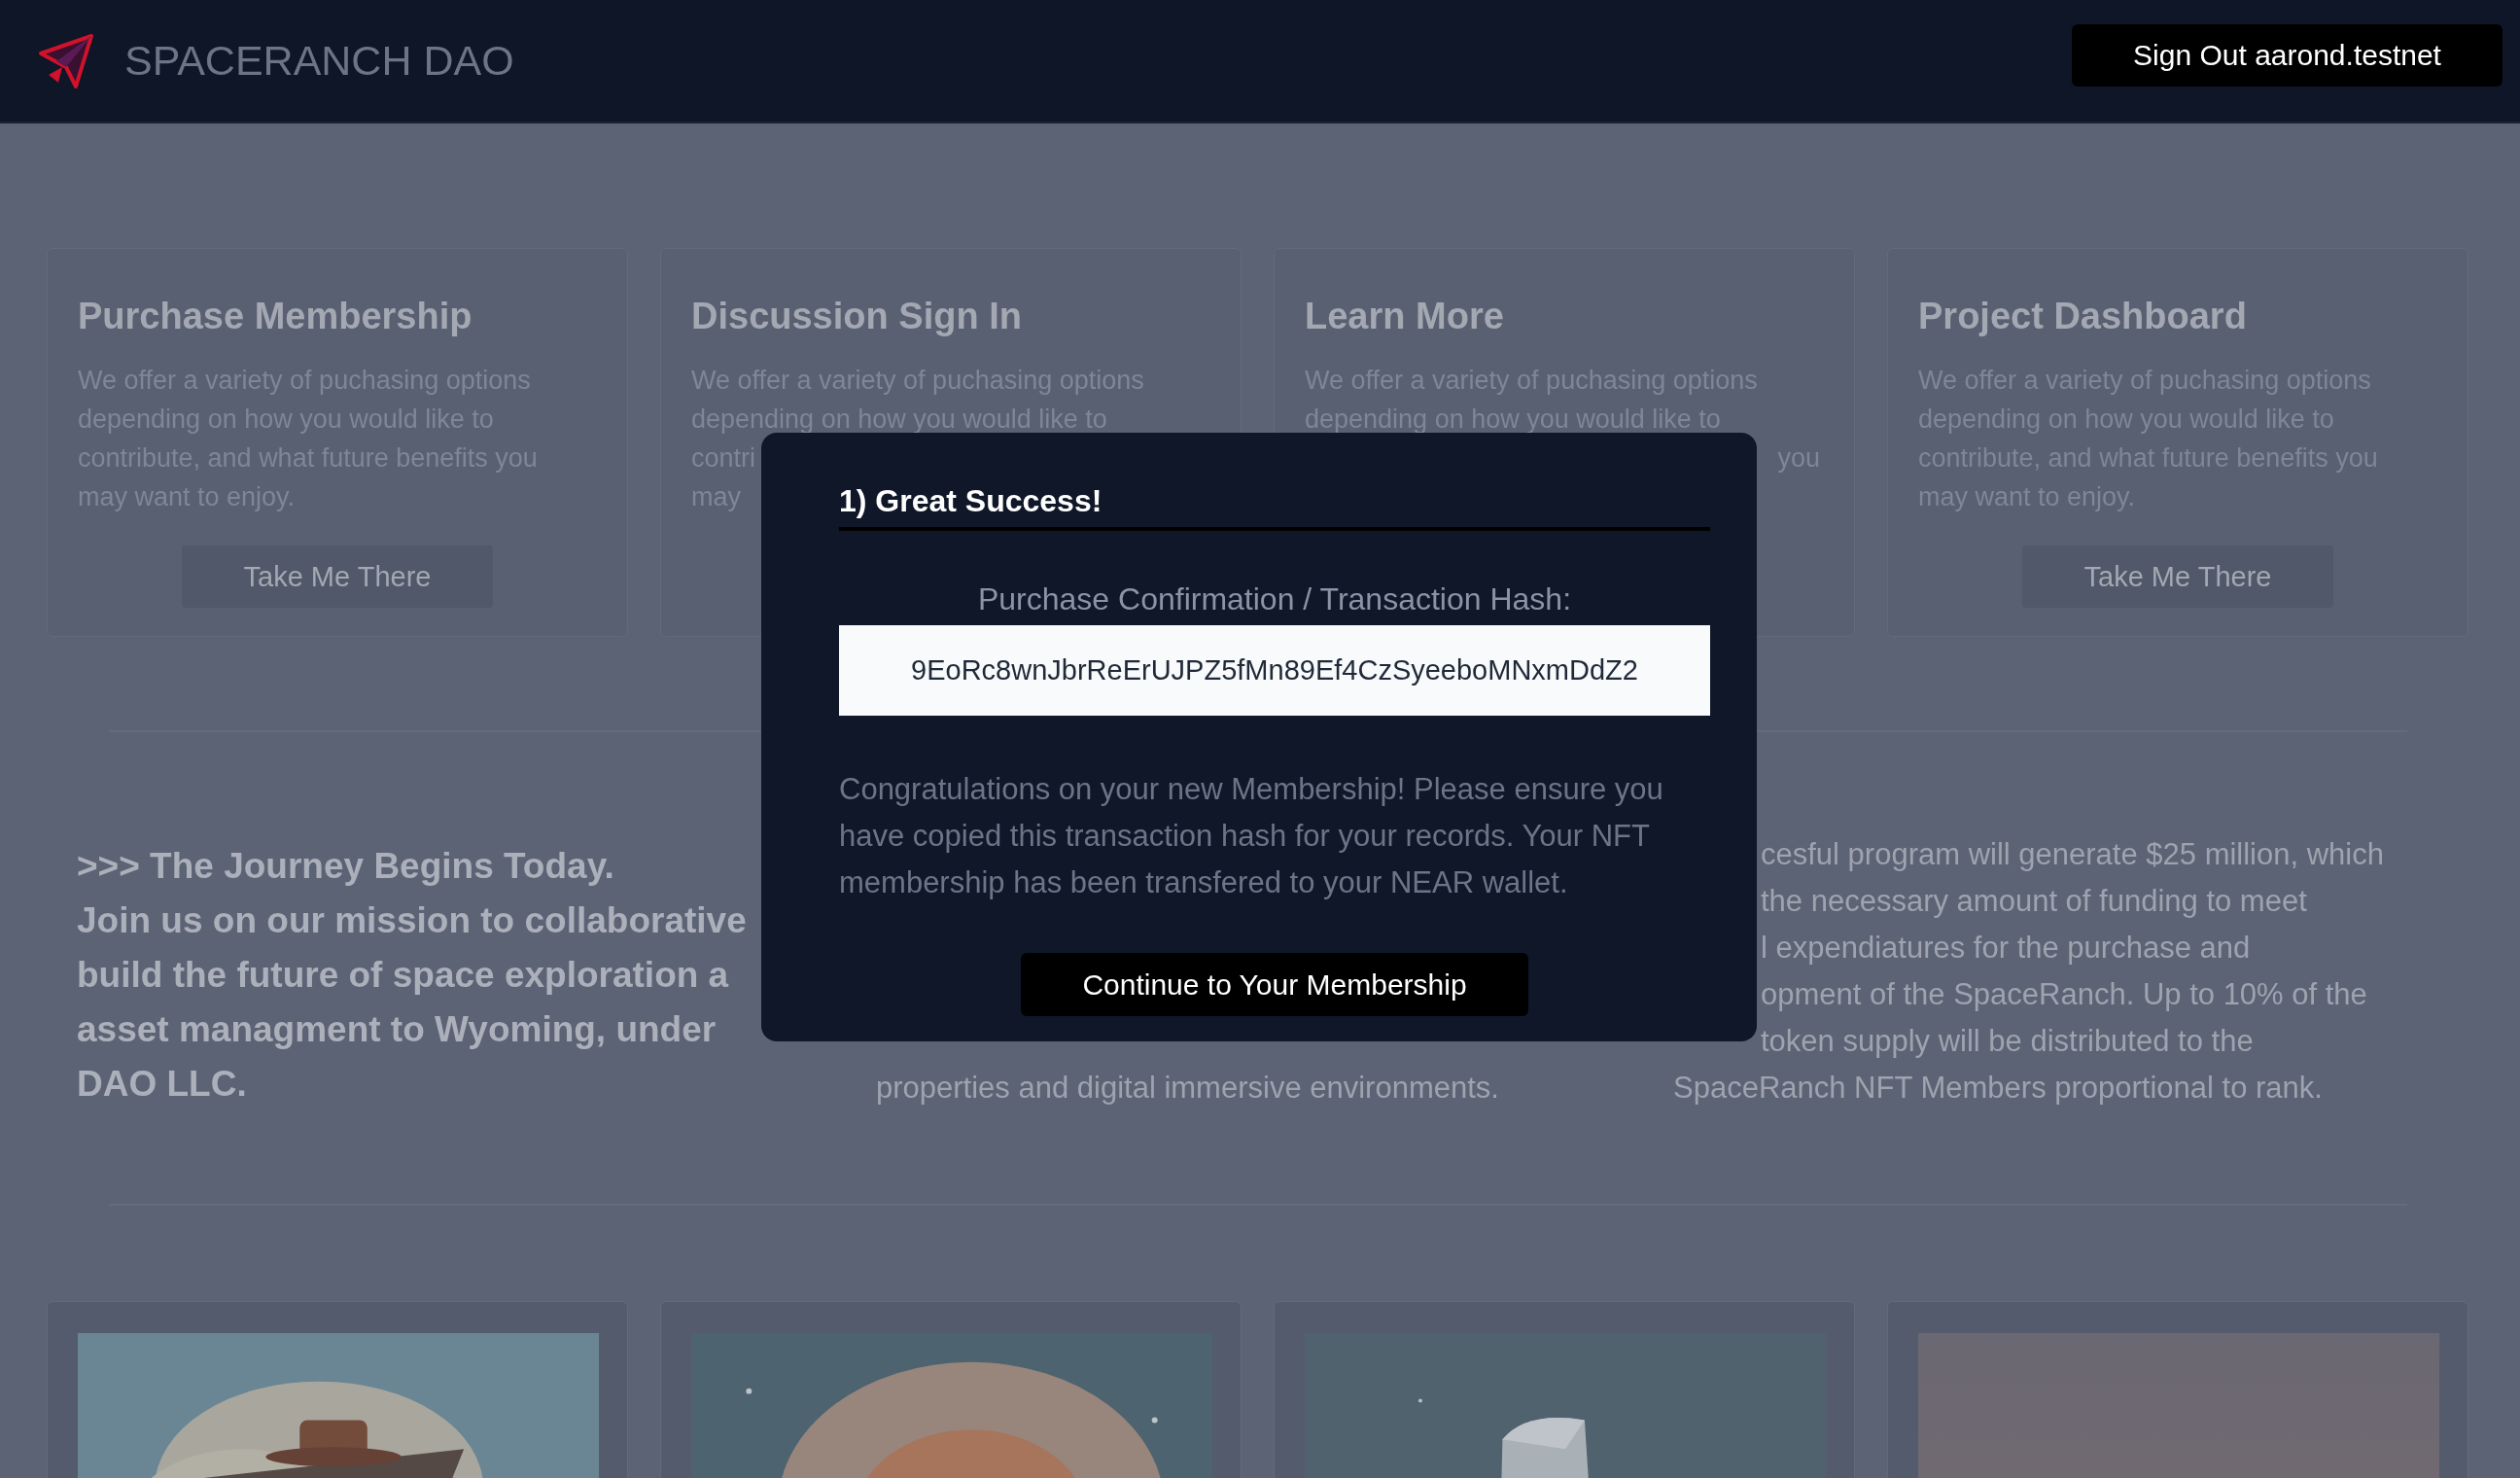  I want to click on continue-button: Continue to Your Membership, so click(1274, 984).